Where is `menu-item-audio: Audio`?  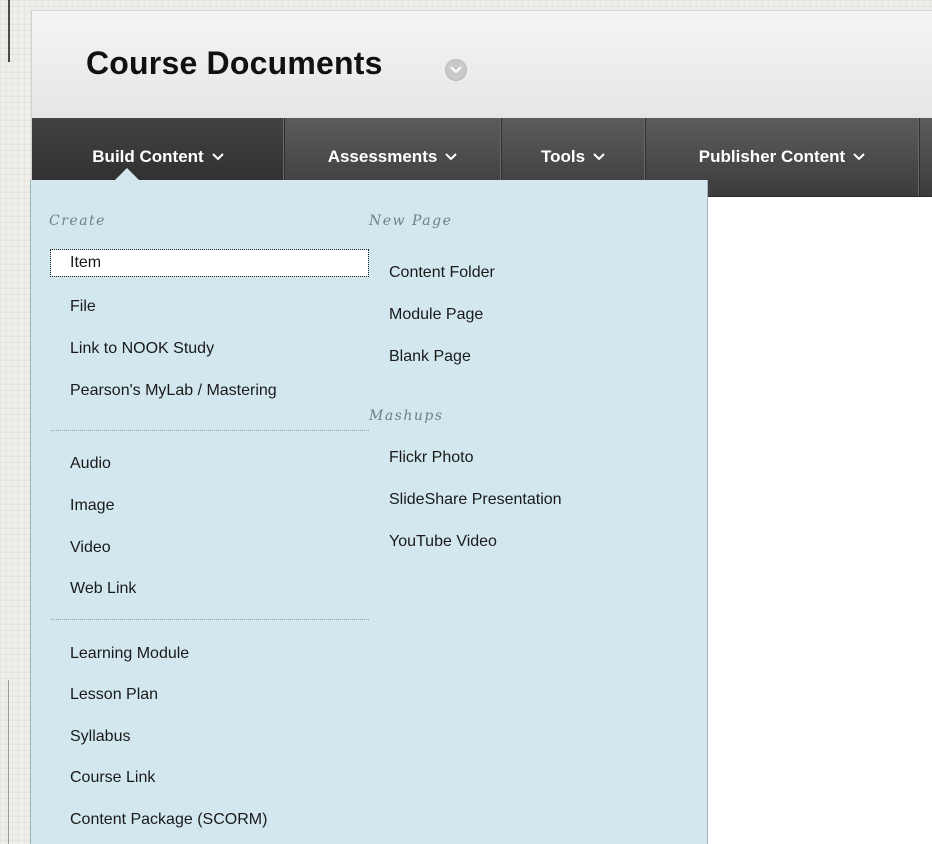 menu-item-audio: Audio is located at coordinates (90, 464).